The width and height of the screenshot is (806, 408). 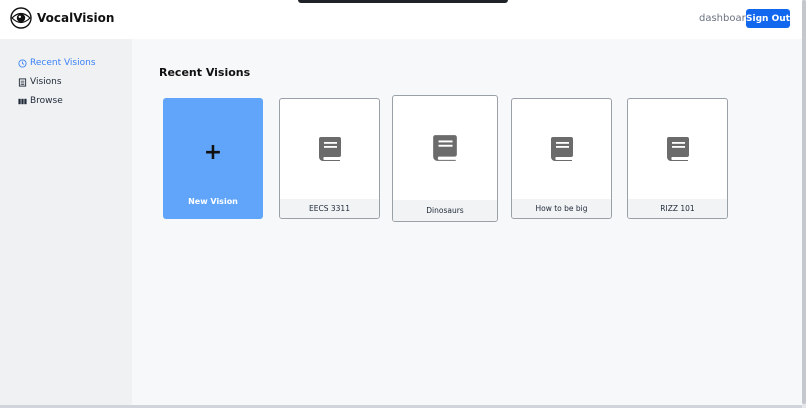 What do you see at coordinates (561, 208) in the screenshot?
I see `vision-card-label: How to be big` at bounding box center [561, 208].